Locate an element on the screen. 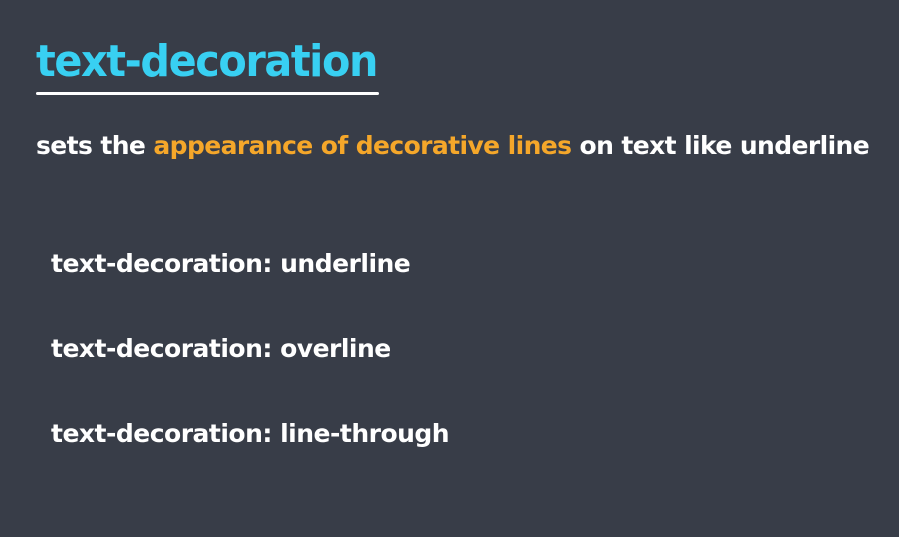 Image resolution: width=899 pixels, height=537 pixels. subtitle-text-after: on text like underline is located at coordinates (720, 145).